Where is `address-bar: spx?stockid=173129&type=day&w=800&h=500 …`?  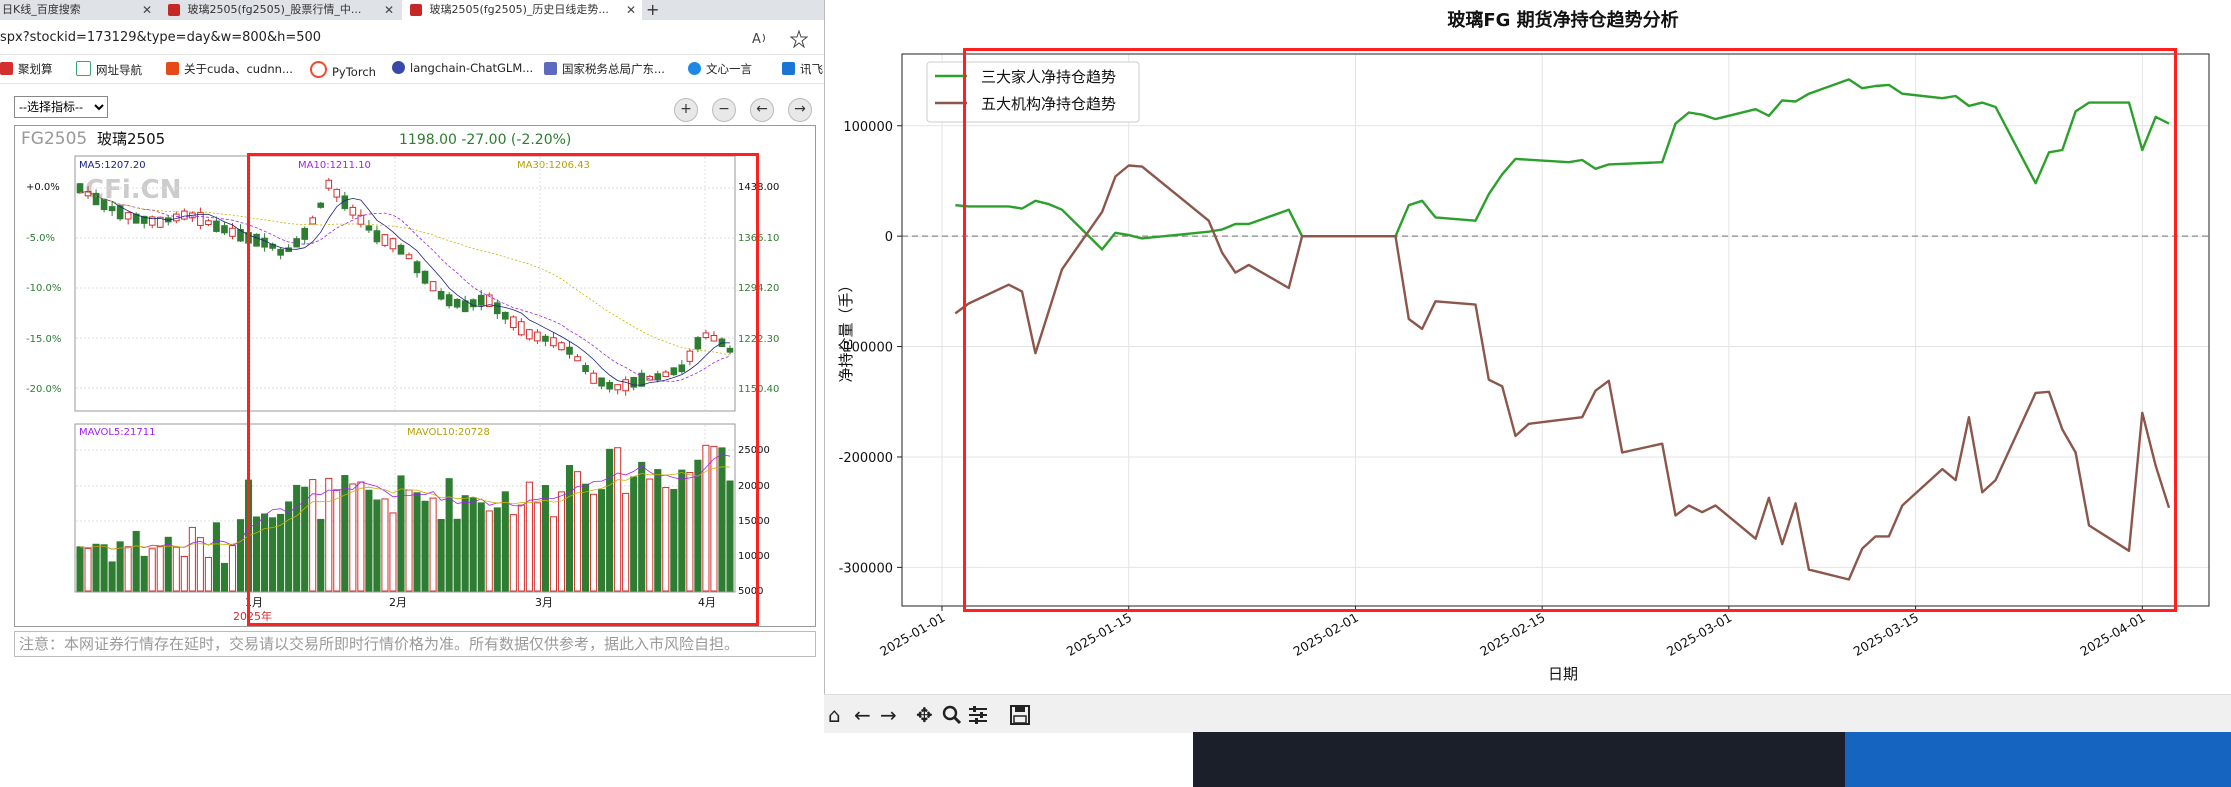 address-bar: spx?stockid=173129&type=day&w=800&h=500 … is located at coordinates (412, 37).